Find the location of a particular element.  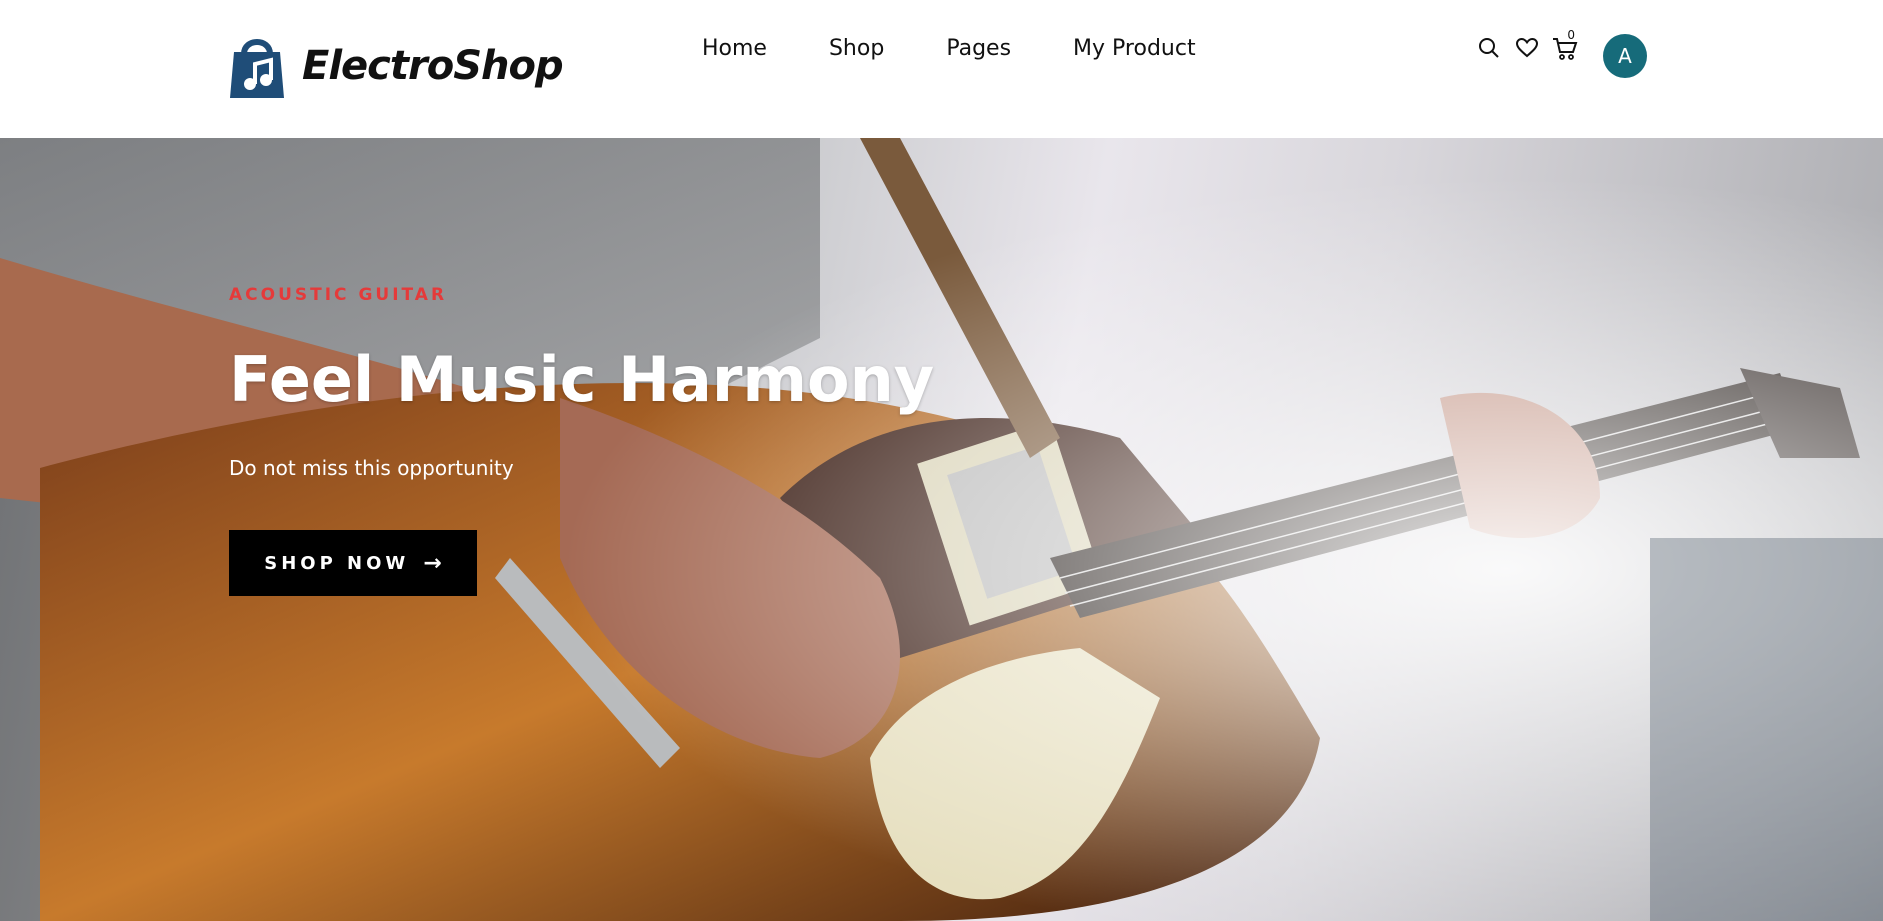

hero-headline: Feel Music Harmony is located at coordinates (582, 379).